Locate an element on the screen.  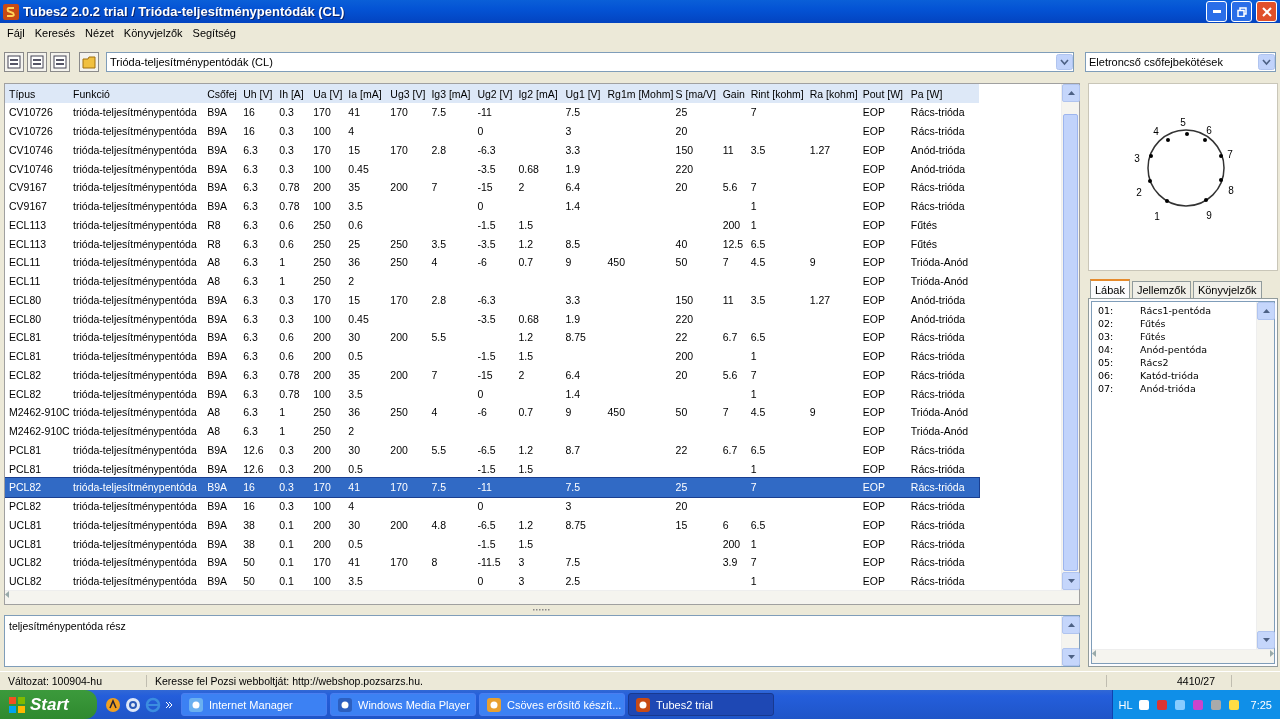
taskbar-item: Internet Manager is located at coordinates (254, 704).